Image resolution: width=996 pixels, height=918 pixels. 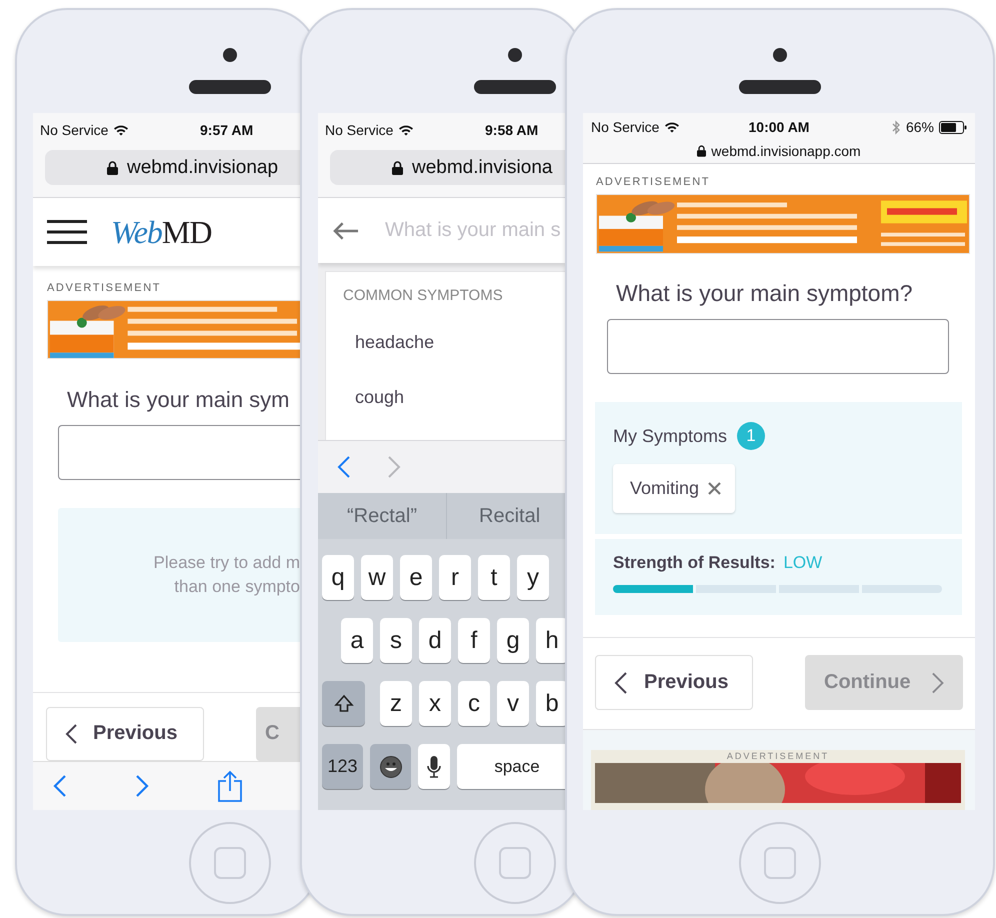 I want to click on count-badge: 1, so click(x=751, y=436).